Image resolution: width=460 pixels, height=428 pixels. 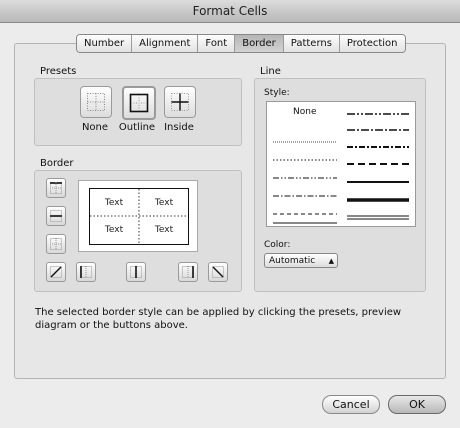 What do you see at coordinates (217, 43) in the screenshot?
I see `tab-font: Font` at bounding box center [217, 43].